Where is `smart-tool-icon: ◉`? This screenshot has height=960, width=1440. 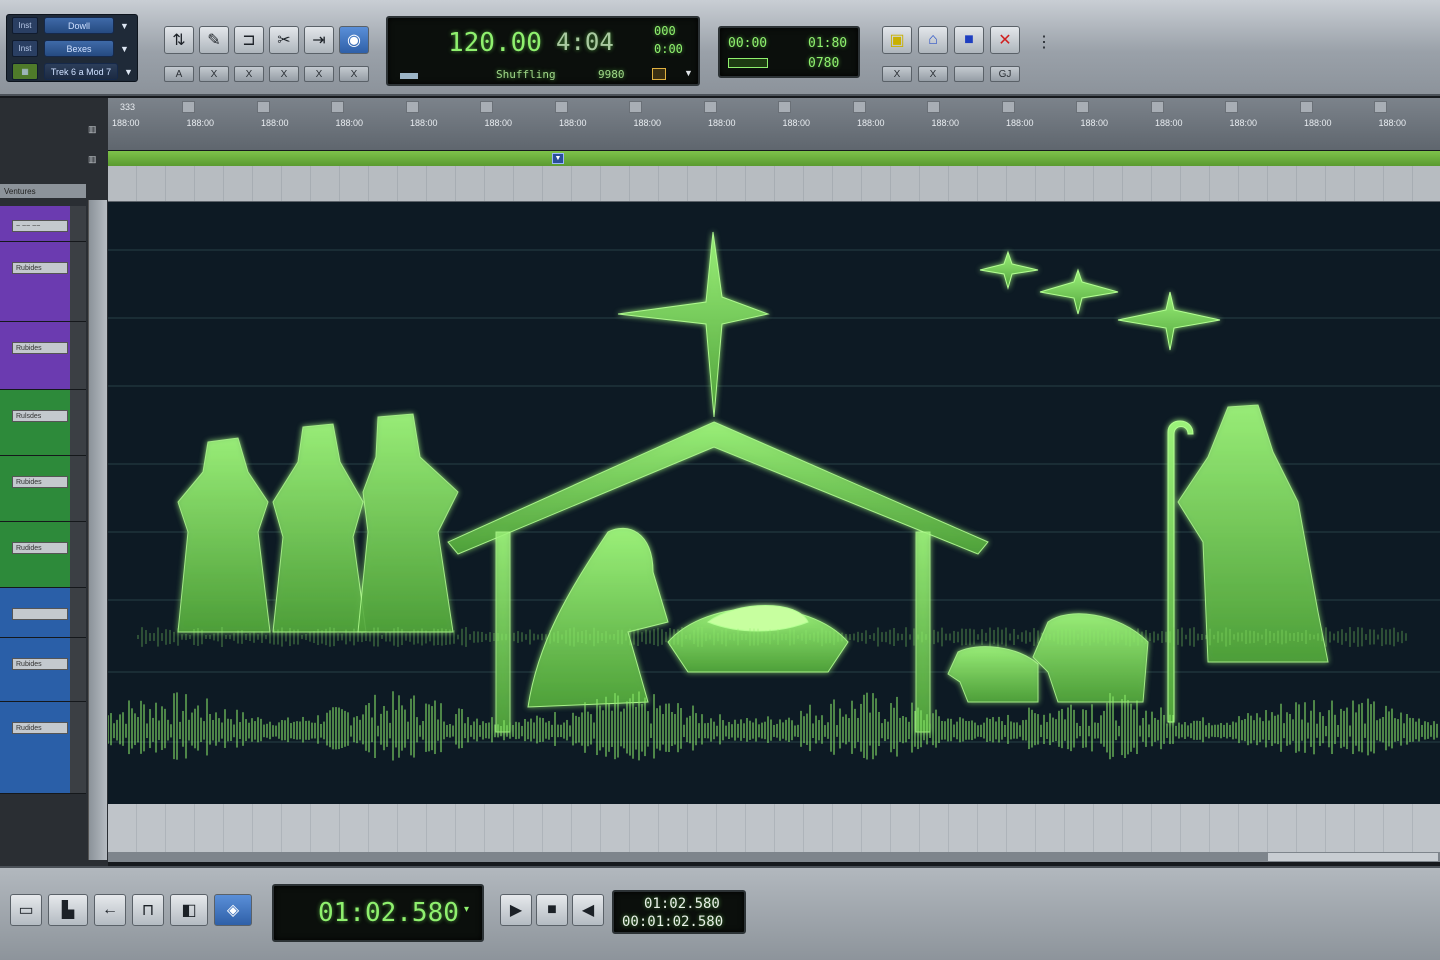 smart-tool-icon: ◉ is located at coordinates (354, 40).